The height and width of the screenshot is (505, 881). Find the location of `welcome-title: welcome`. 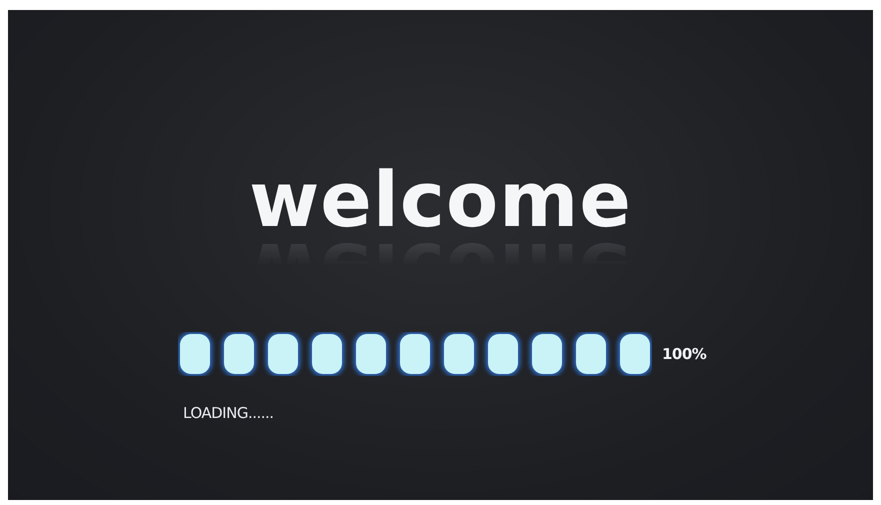

welcome-title: welcome is located at coordinates (440, 200).